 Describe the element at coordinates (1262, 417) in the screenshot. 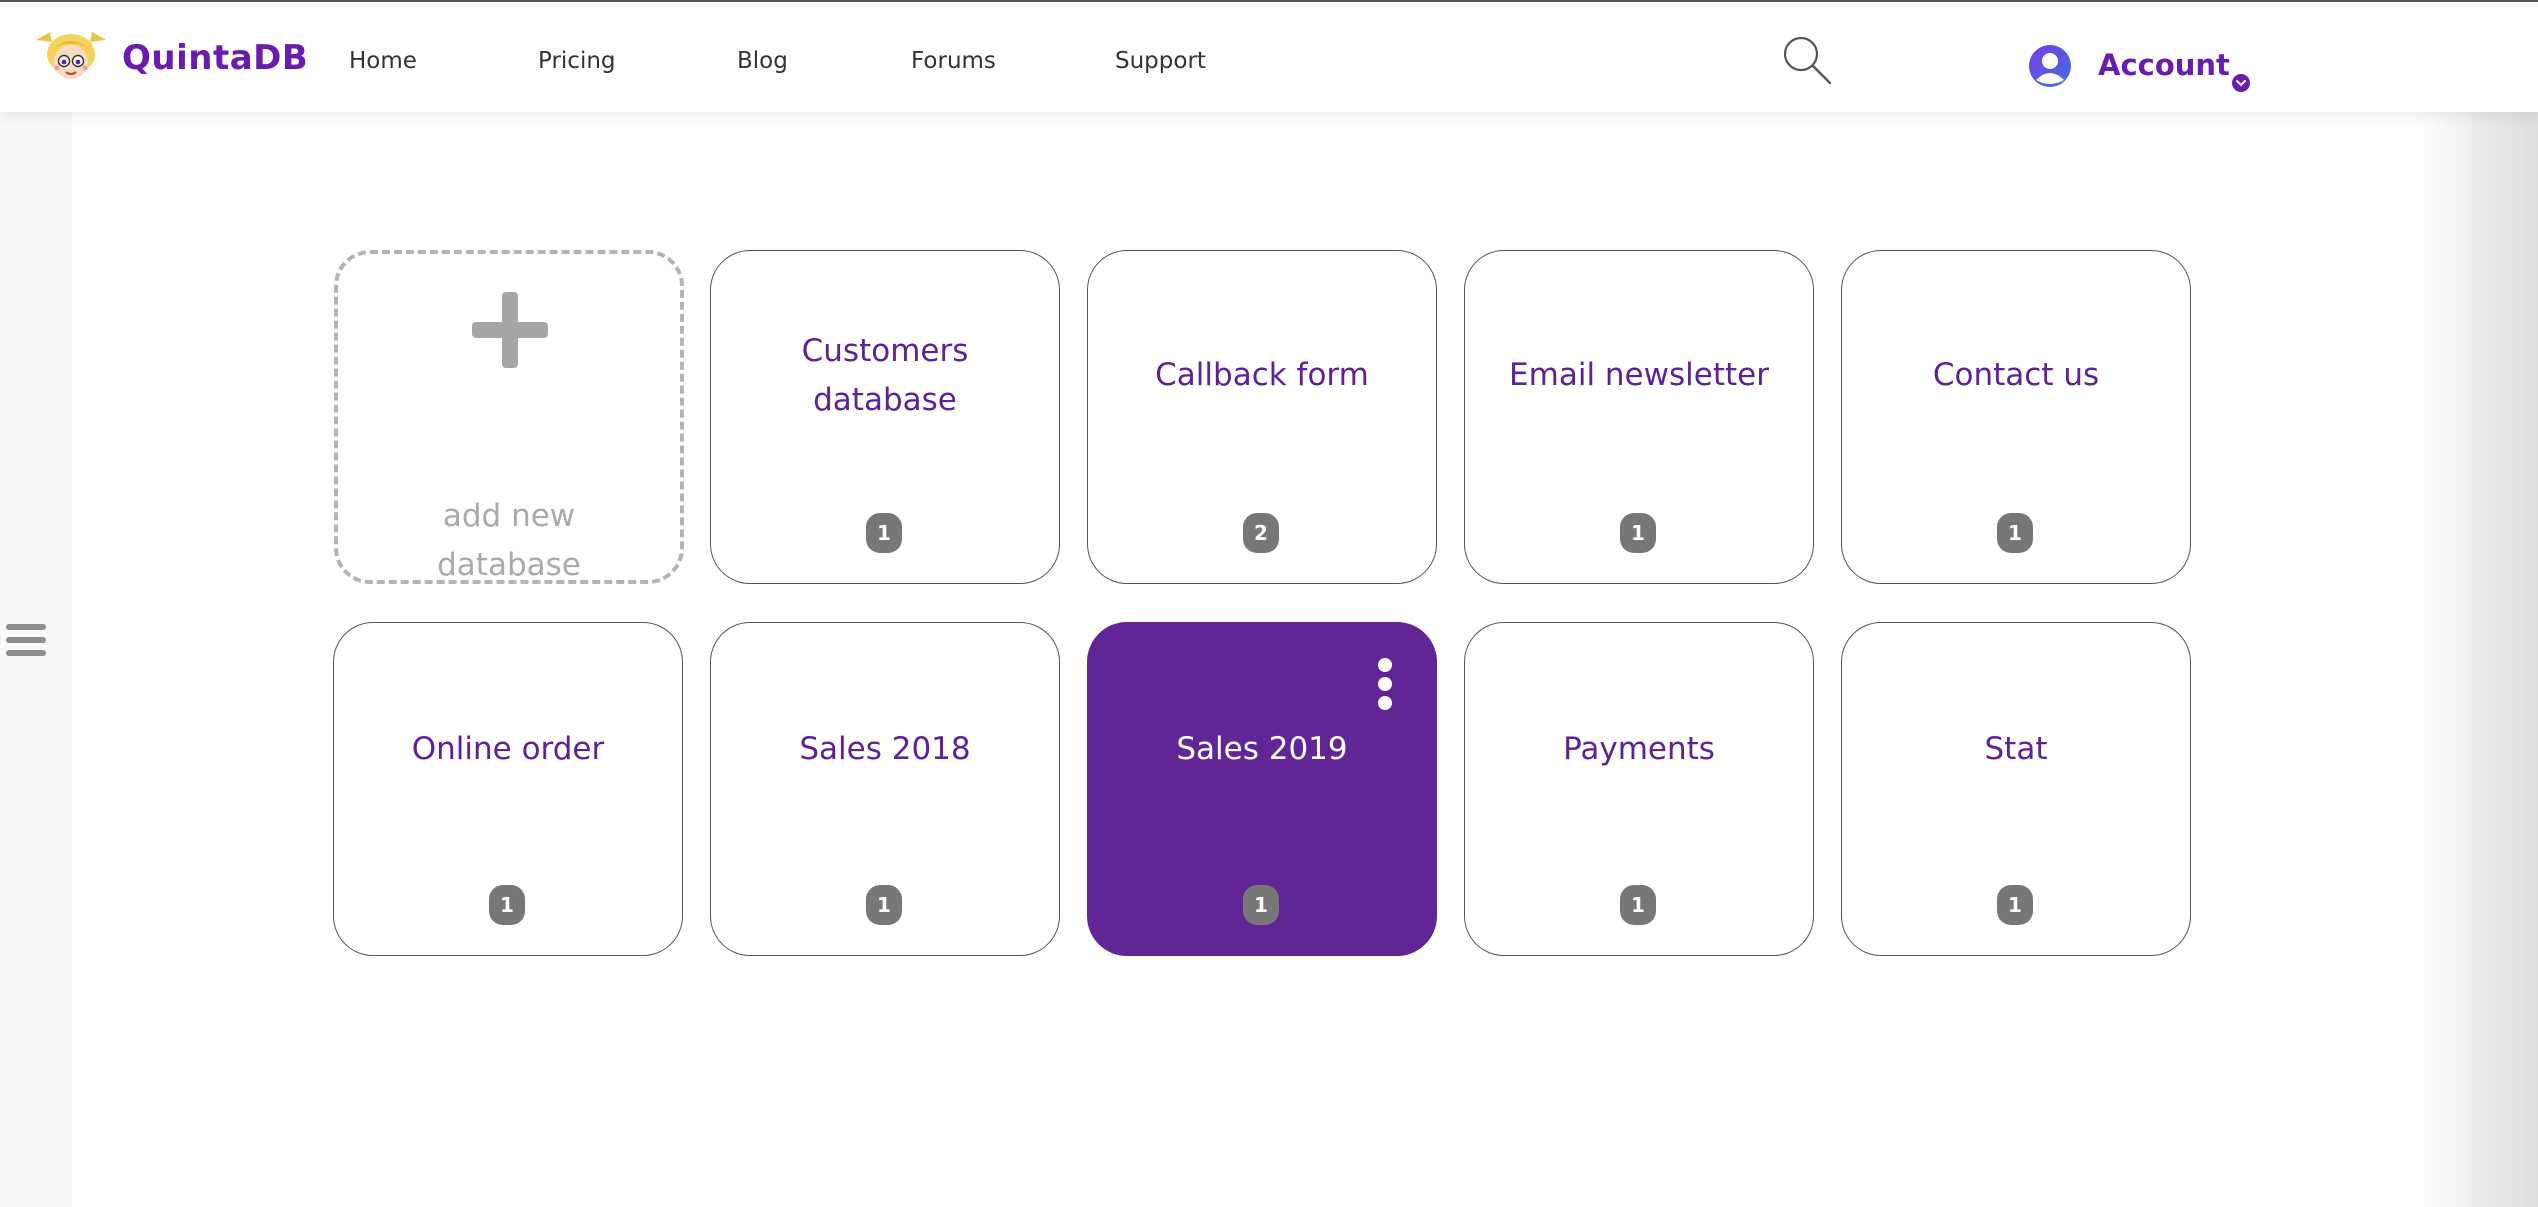

I see `database-tile-callback-form: Callback form 2` at that location.